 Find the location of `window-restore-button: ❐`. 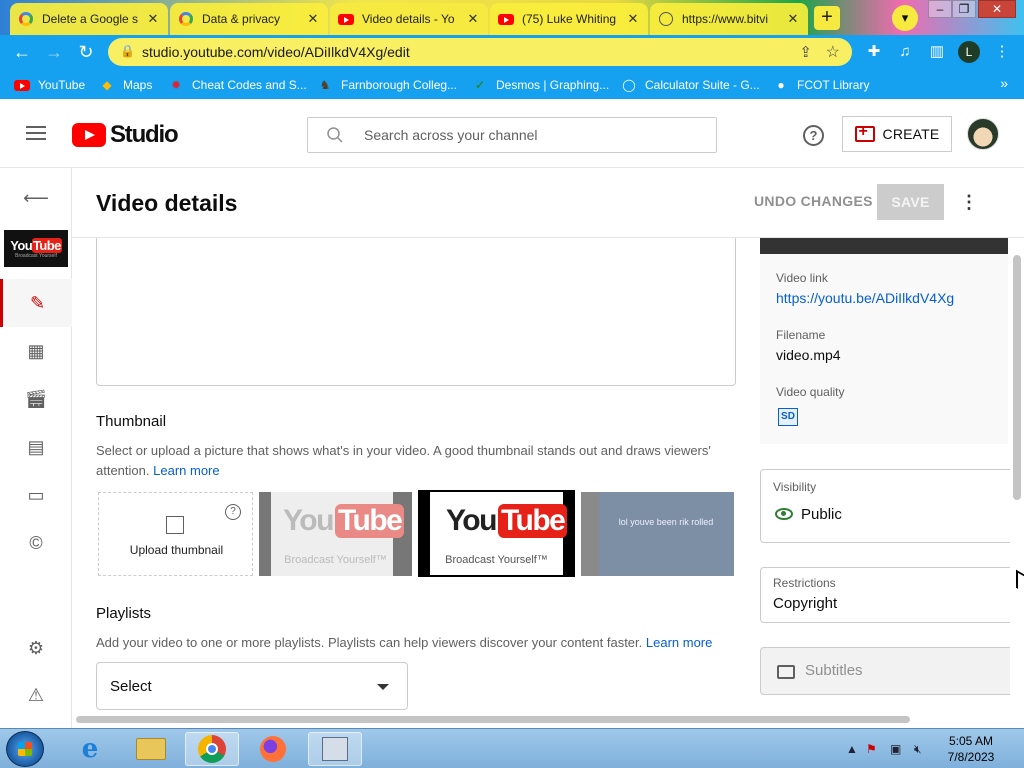

window-restore-button: ❐ is located at coordinates (964, 9).